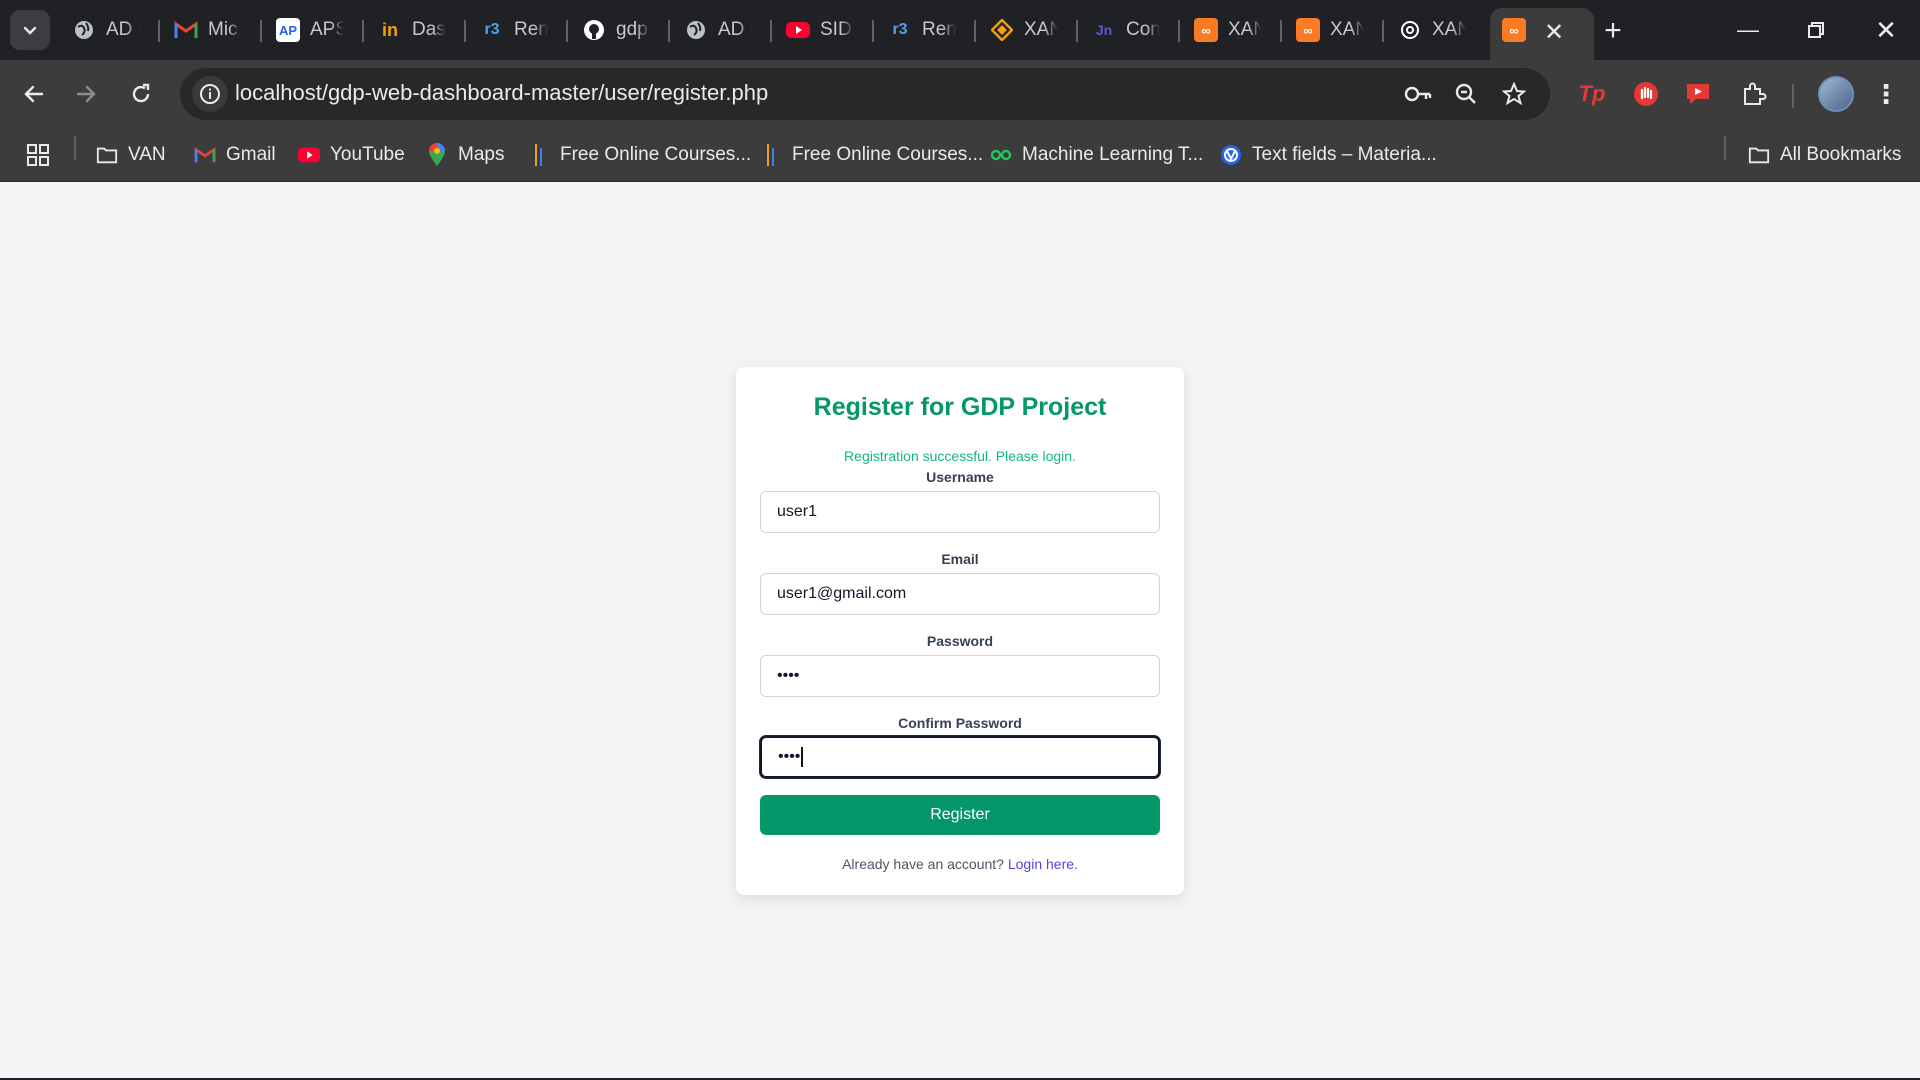  I want to click on bookmark-item: YouTube, so click(351, 155).